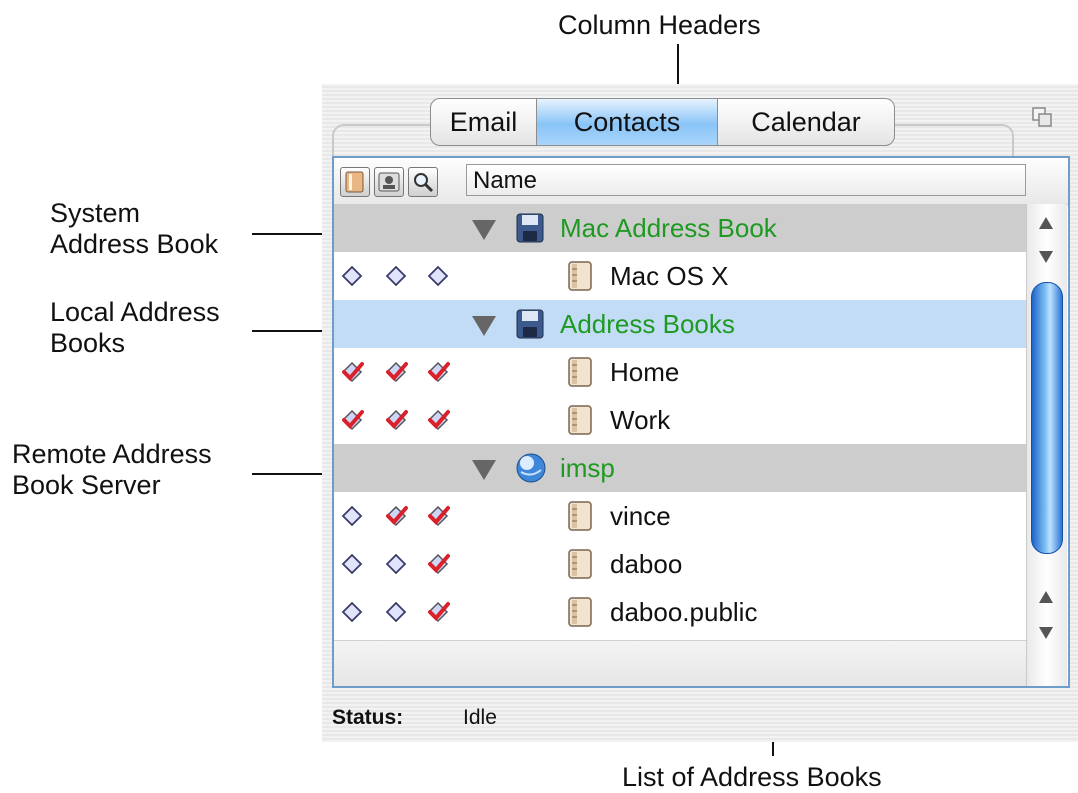 The image size is (1078, 793). Describe the element at coordinates (746, 180) in the screenshot. I see `name-column-header: Name` at that location.